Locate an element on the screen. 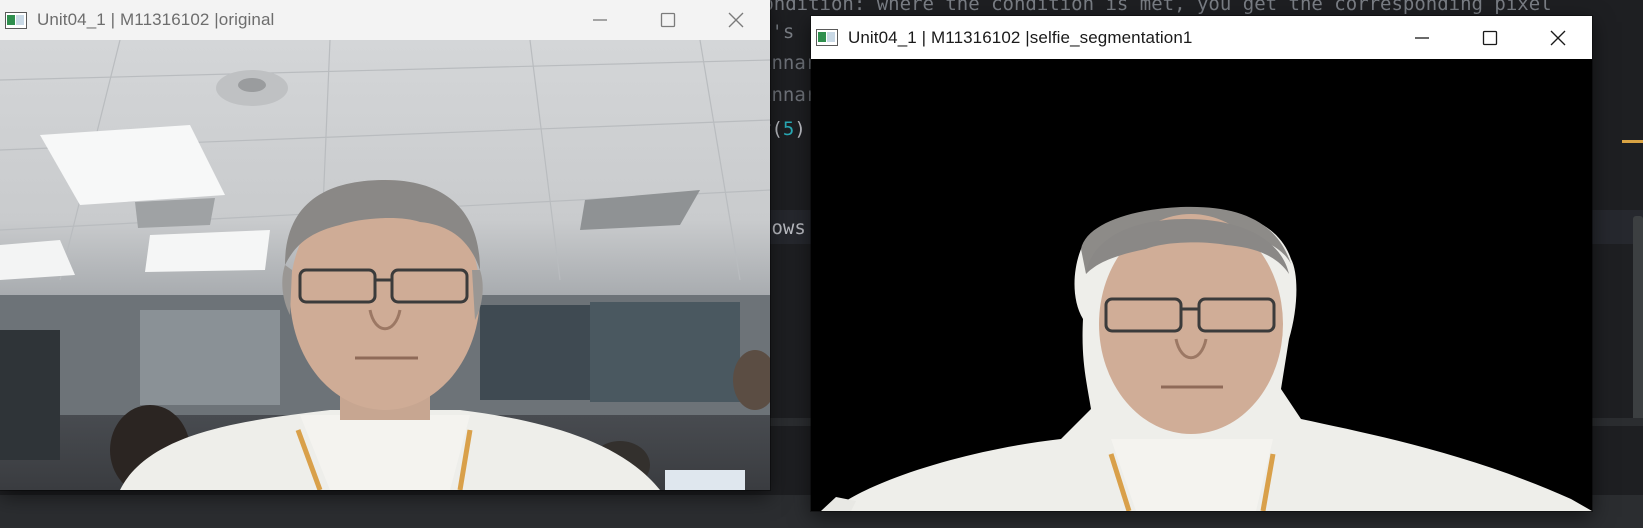 The height and width of the screenshot is (528, 1643). code-token: ) is located at coordinates (800, 129).